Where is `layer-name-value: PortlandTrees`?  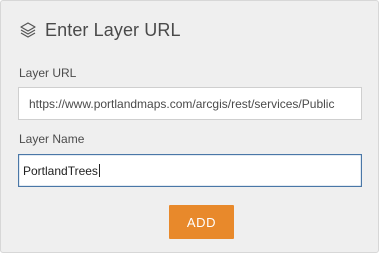 layer-name-value: PortlandTrees is located at coordinates (60, 170).